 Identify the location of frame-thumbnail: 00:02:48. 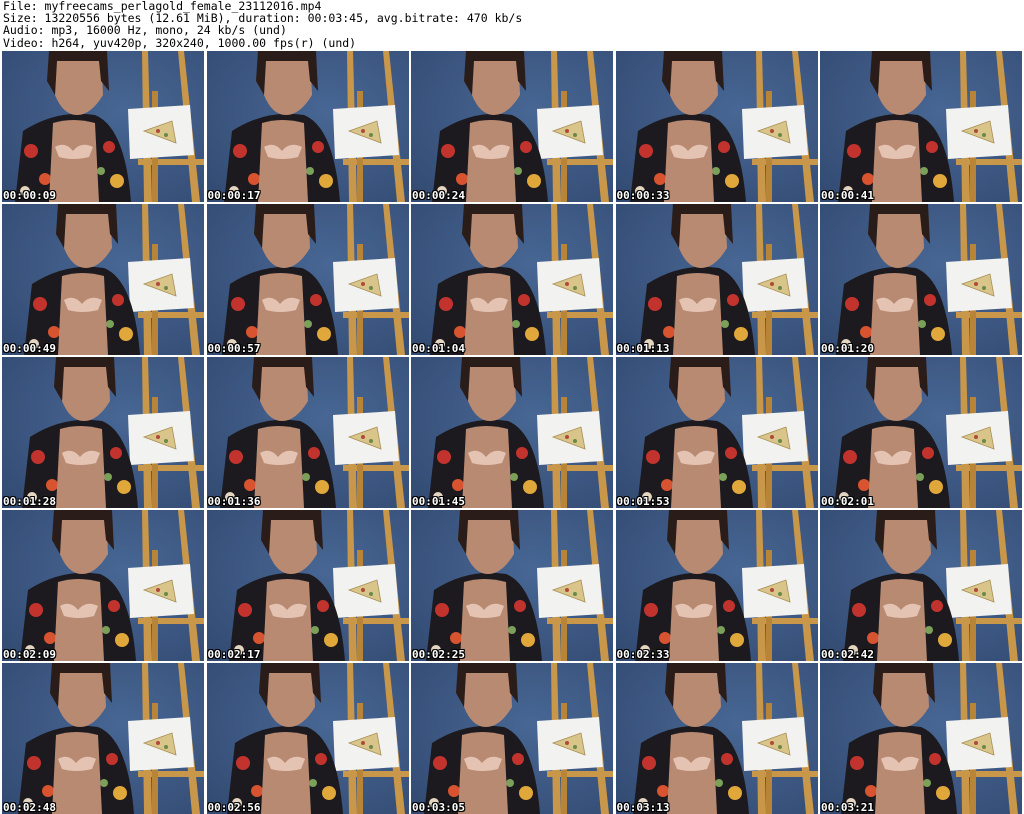
(103, 738).